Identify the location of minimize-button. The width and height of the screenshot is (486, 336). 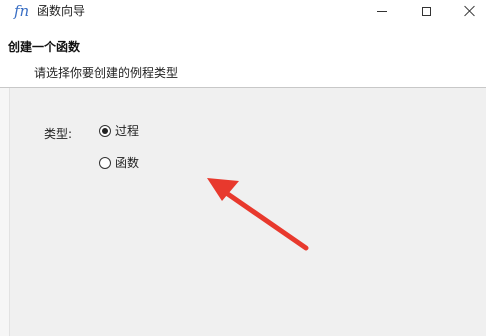
(382, 11).